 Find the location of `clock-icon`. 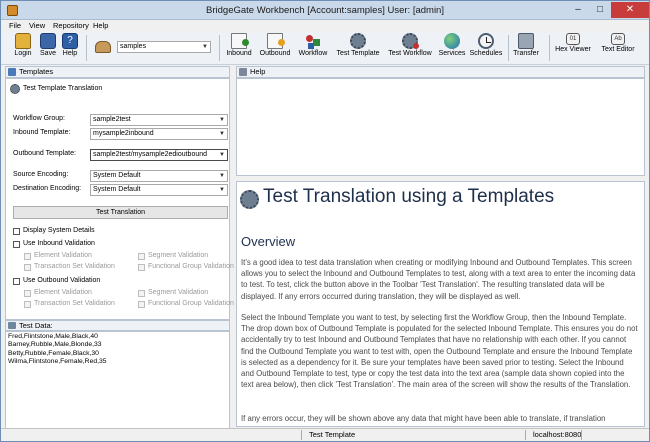

clock-icon is located at coordinates (486, 41).